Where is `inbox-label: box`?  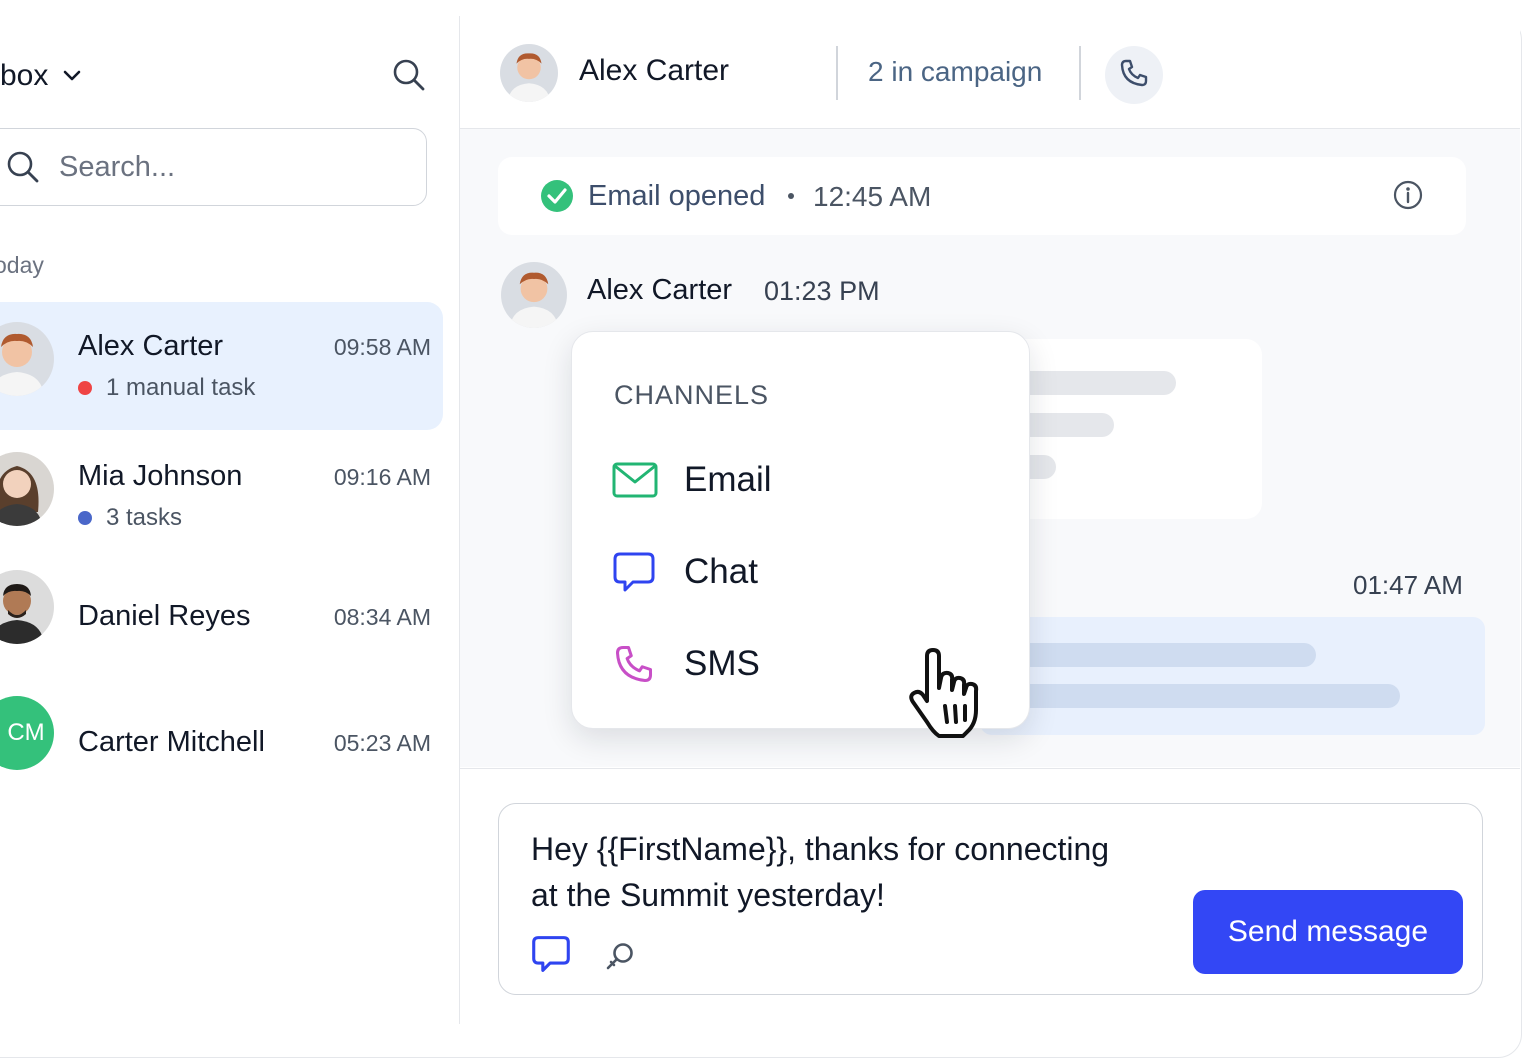
inbox-label: box is located at coordinates (24, 75).